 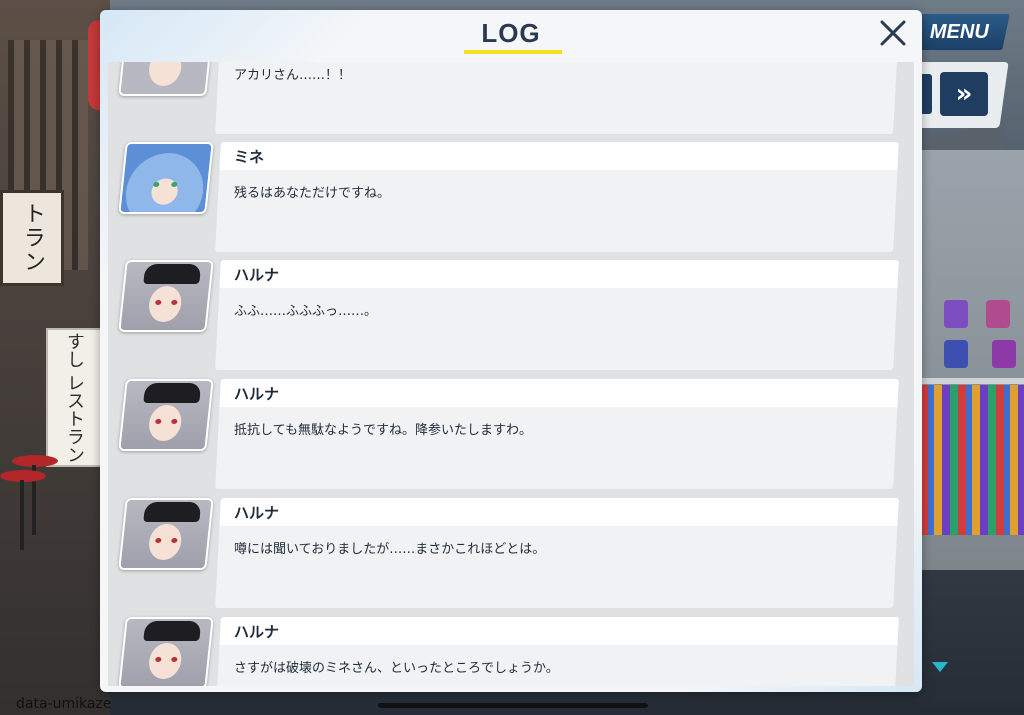 I want to click on message-text: 噂には聞いておりましたが……まさかこれほどとは。, so click(x=390, y=549).